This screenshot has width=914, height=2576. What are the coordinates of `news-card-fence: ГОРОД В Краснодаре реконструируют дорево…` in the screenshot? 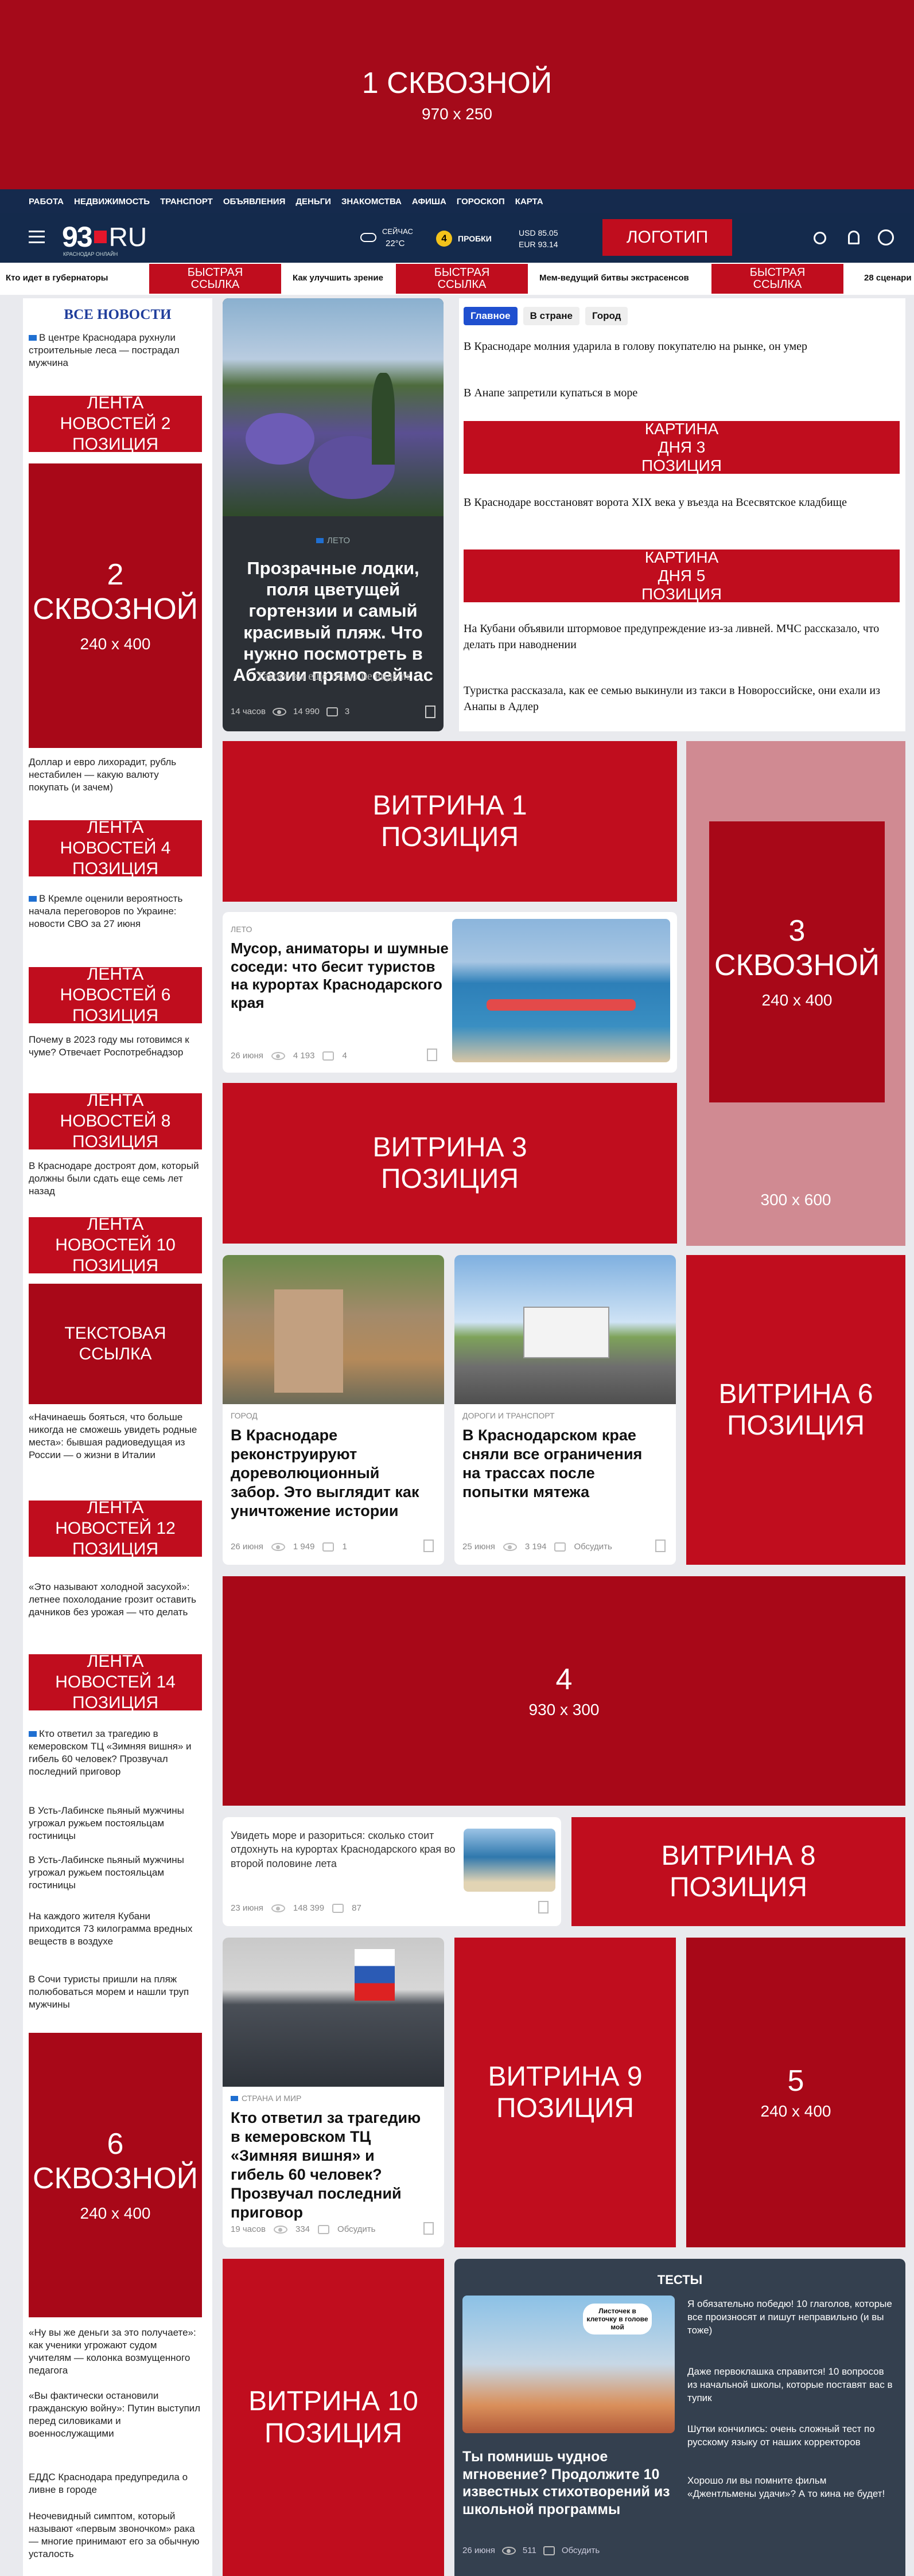 It's located at (333, 1410).